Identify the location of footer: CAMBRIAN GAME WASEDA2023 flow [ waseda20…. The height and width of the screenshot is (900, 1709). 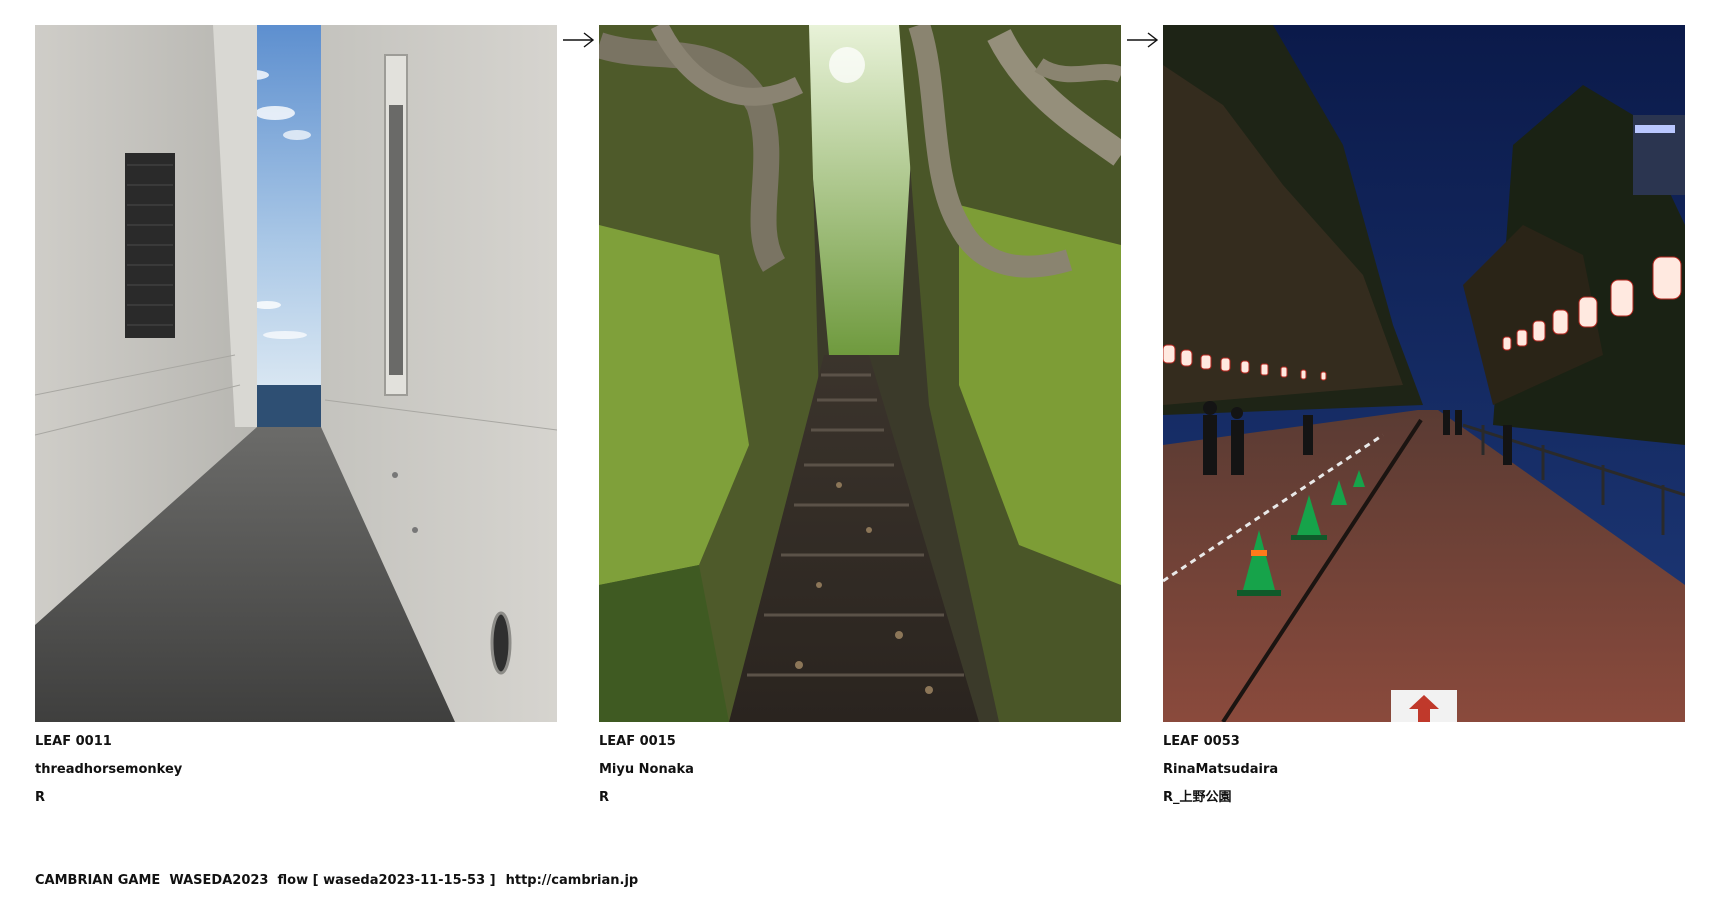
(336, 880).